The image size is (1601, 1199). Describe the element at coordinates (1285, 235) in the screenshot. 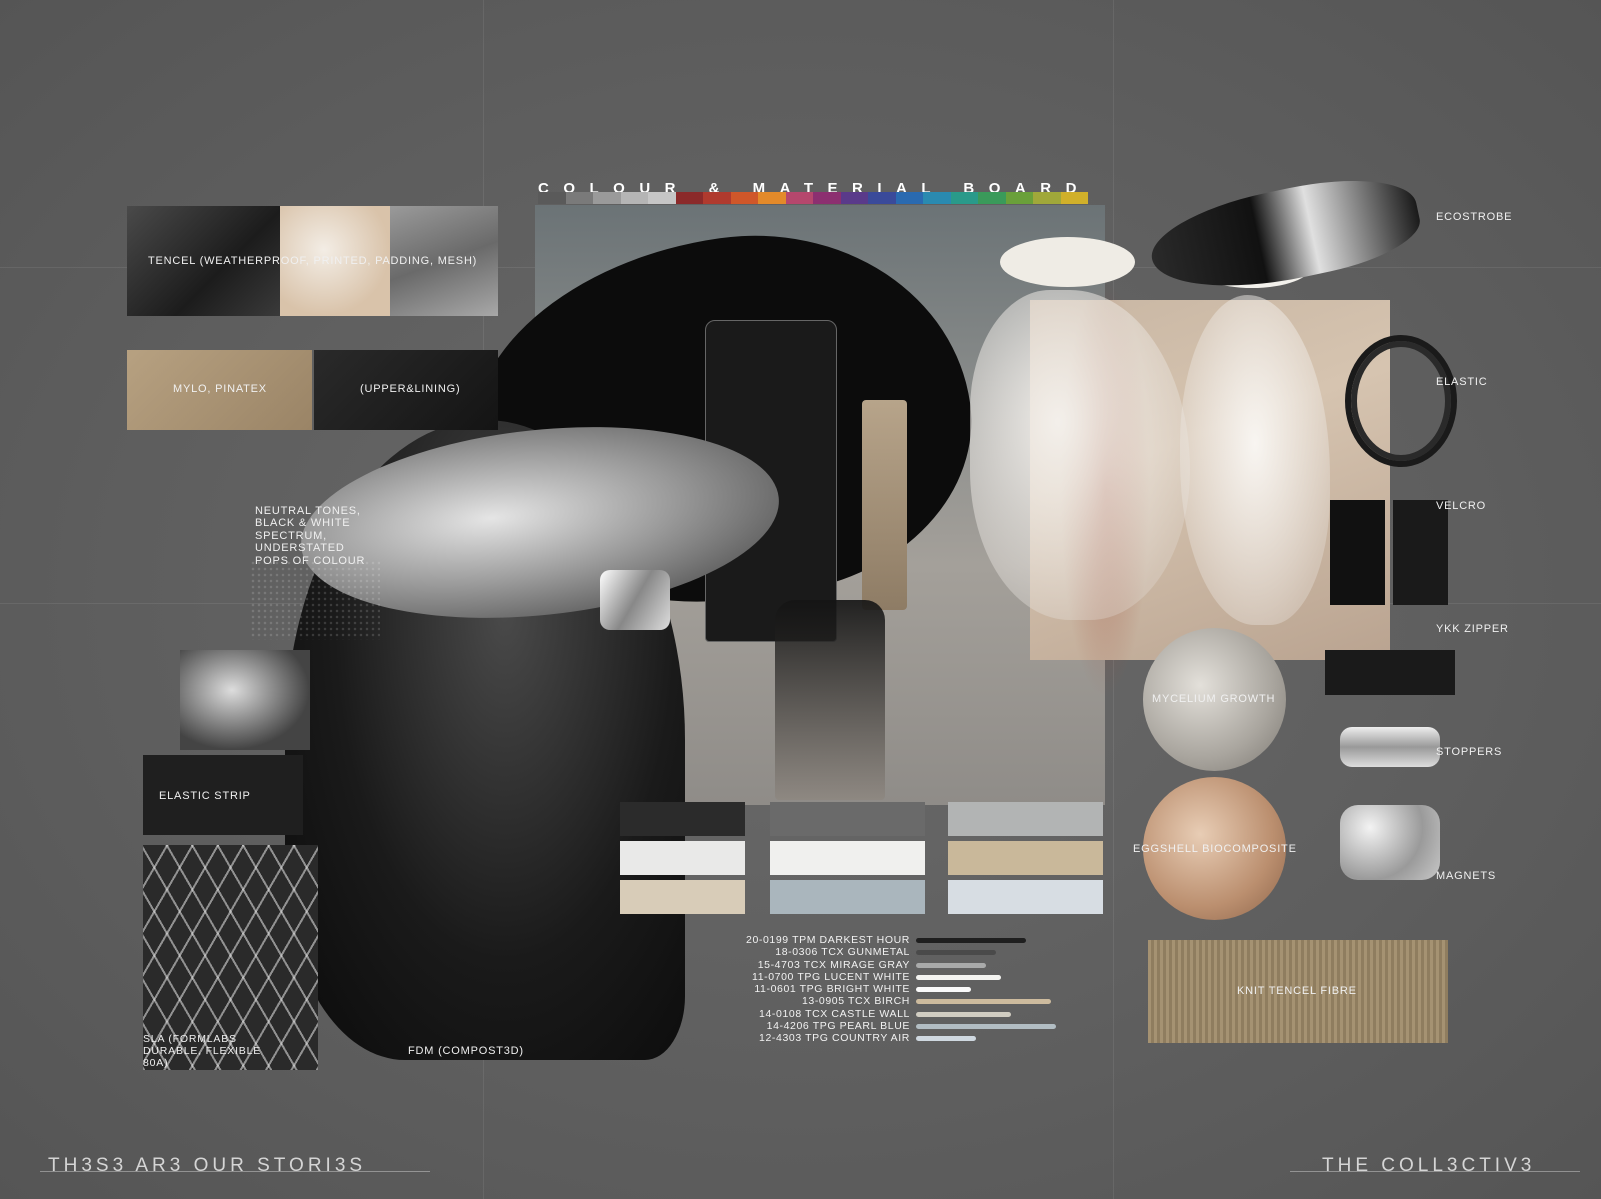

I see `ecostrobe-shoe` at that location.